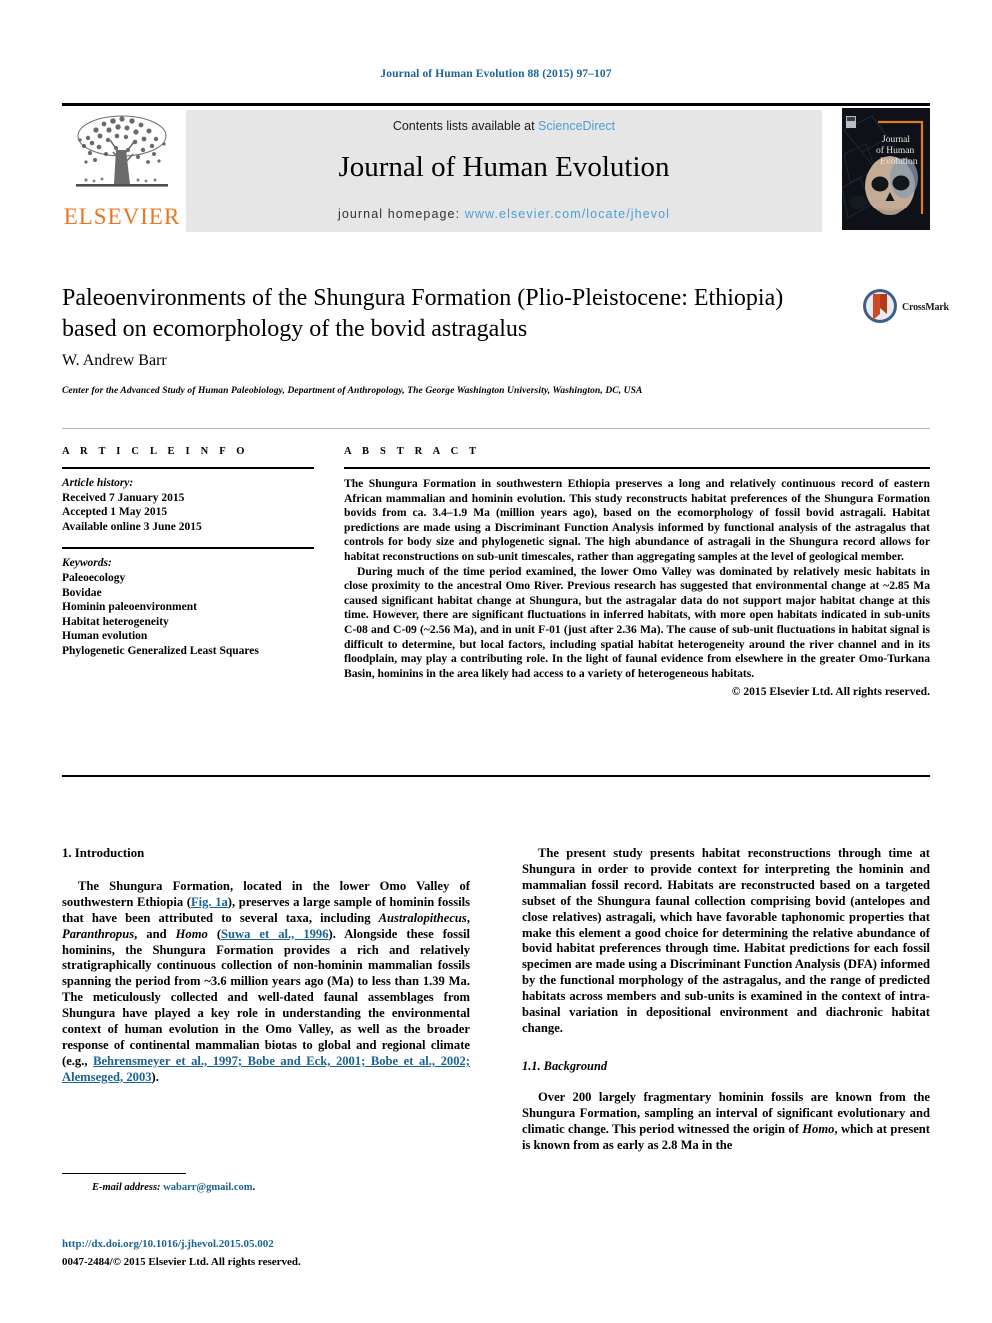 The height and width of the screenshot is (1323, 992). I want to click on email-footnote: E-mail address: wabarr@gmail.com., so click(173, 1187).